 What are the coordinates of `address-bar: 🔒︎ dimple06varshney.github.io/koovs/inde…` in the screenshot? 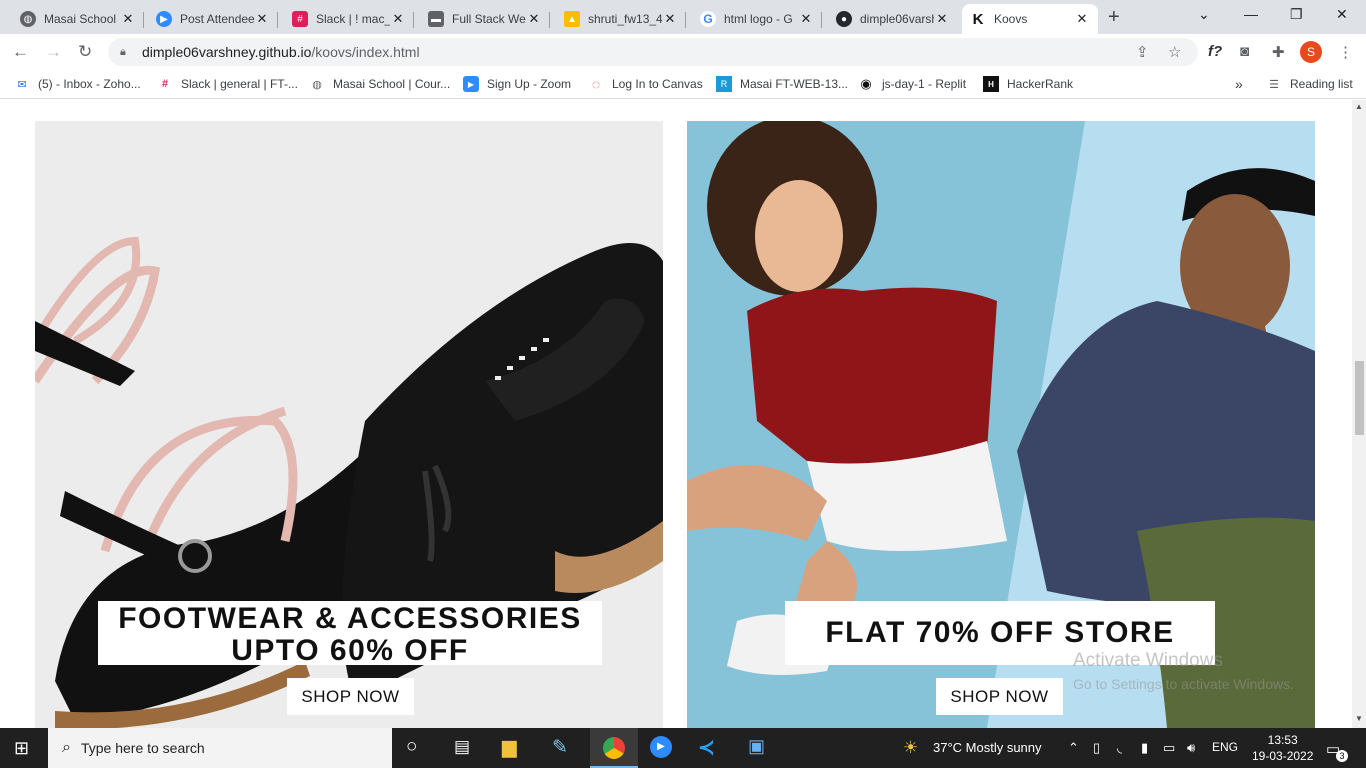 It's located at (653, 52).